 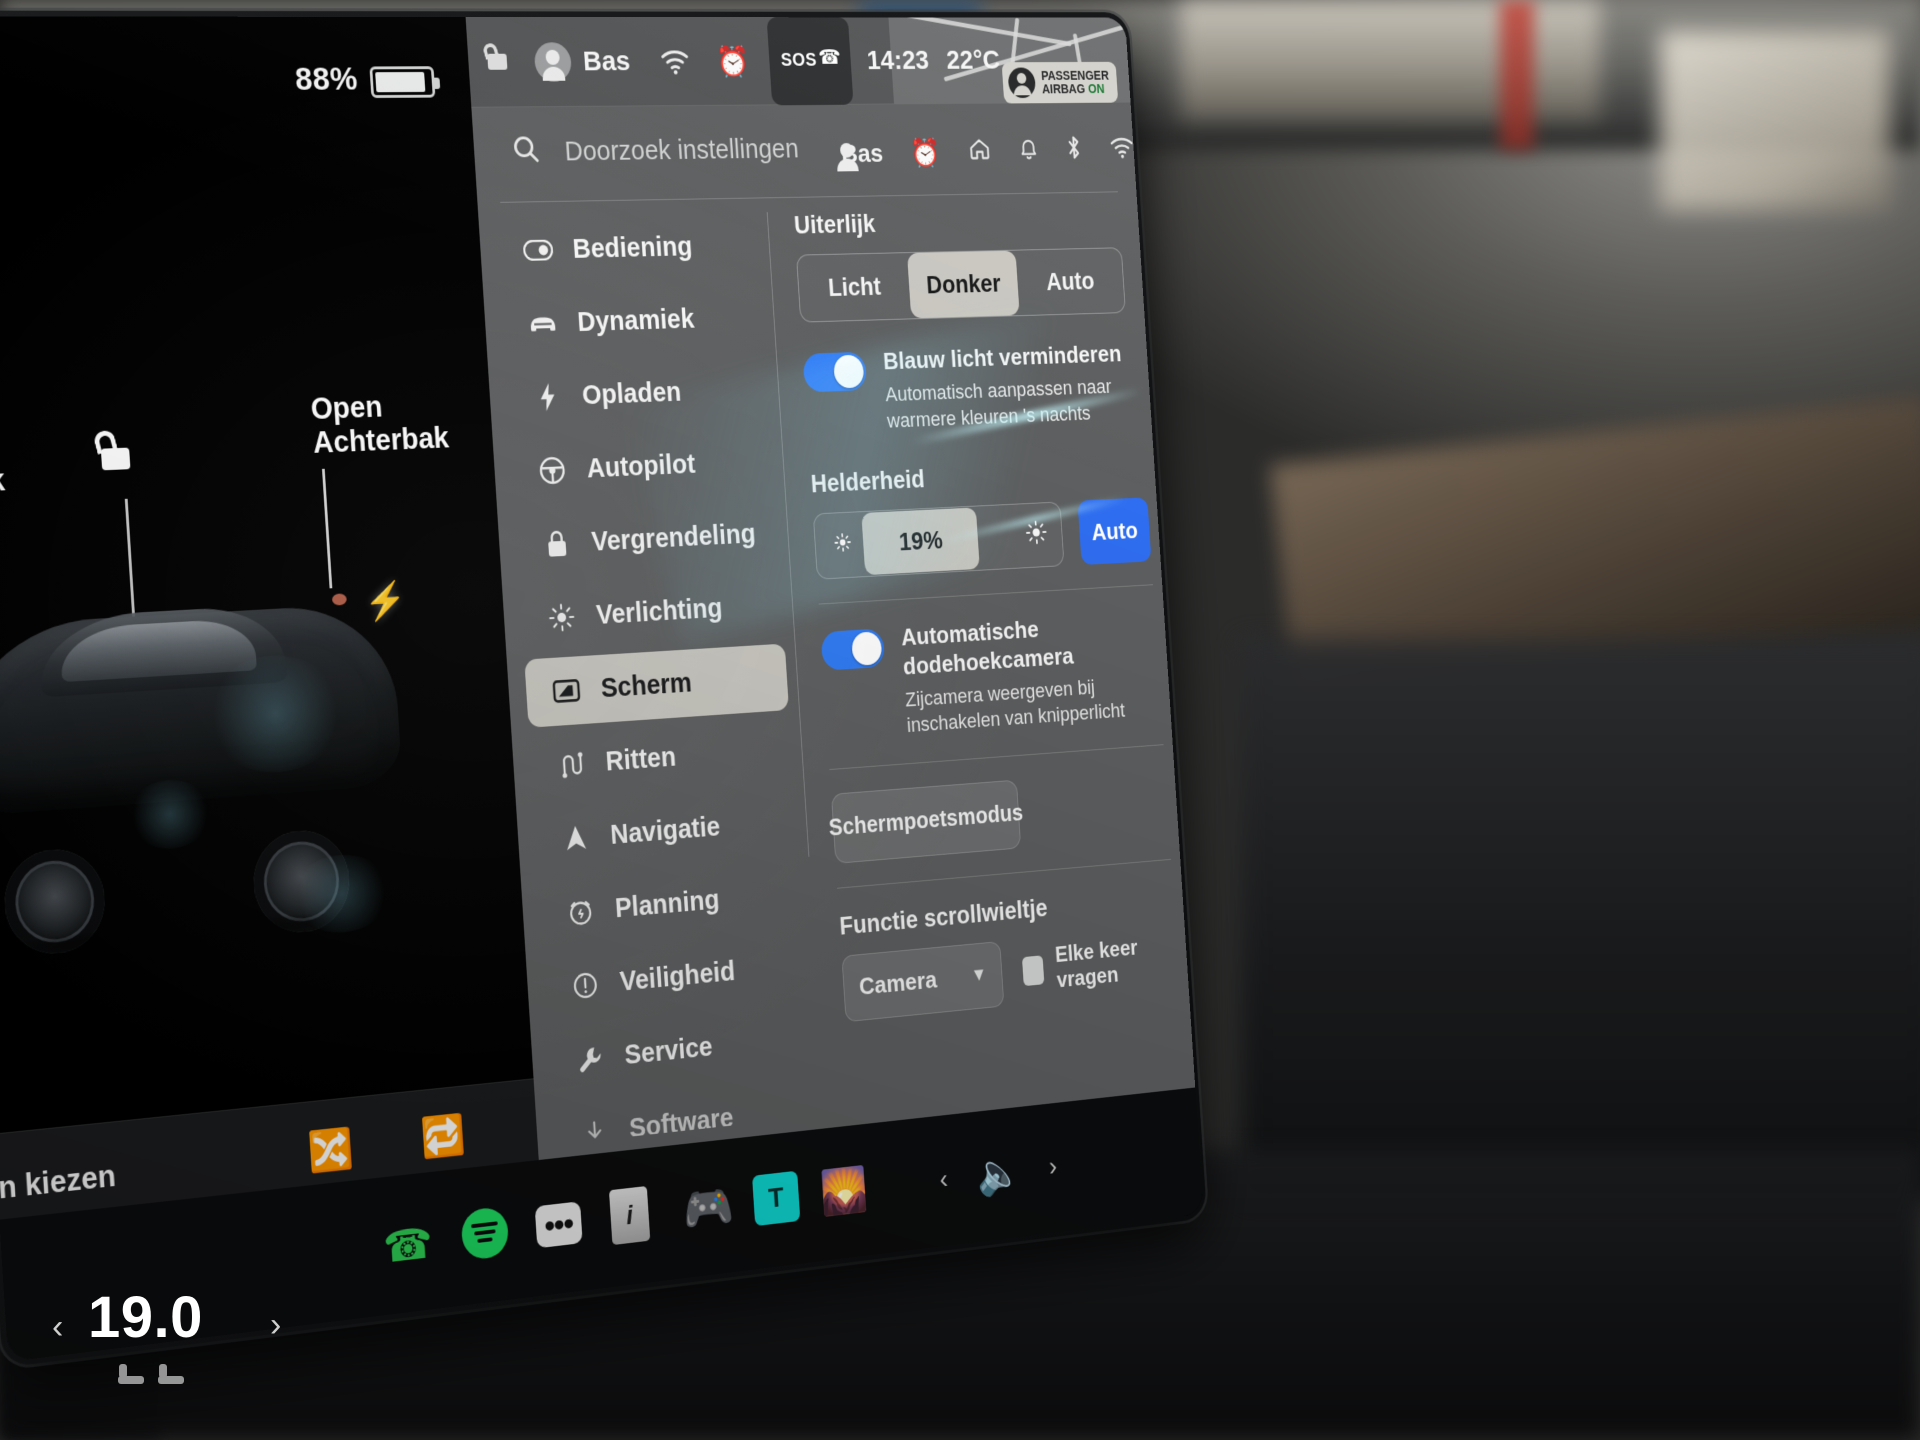 I want to click on climate-temperature: 19.0, so click(x=145, y=1317).